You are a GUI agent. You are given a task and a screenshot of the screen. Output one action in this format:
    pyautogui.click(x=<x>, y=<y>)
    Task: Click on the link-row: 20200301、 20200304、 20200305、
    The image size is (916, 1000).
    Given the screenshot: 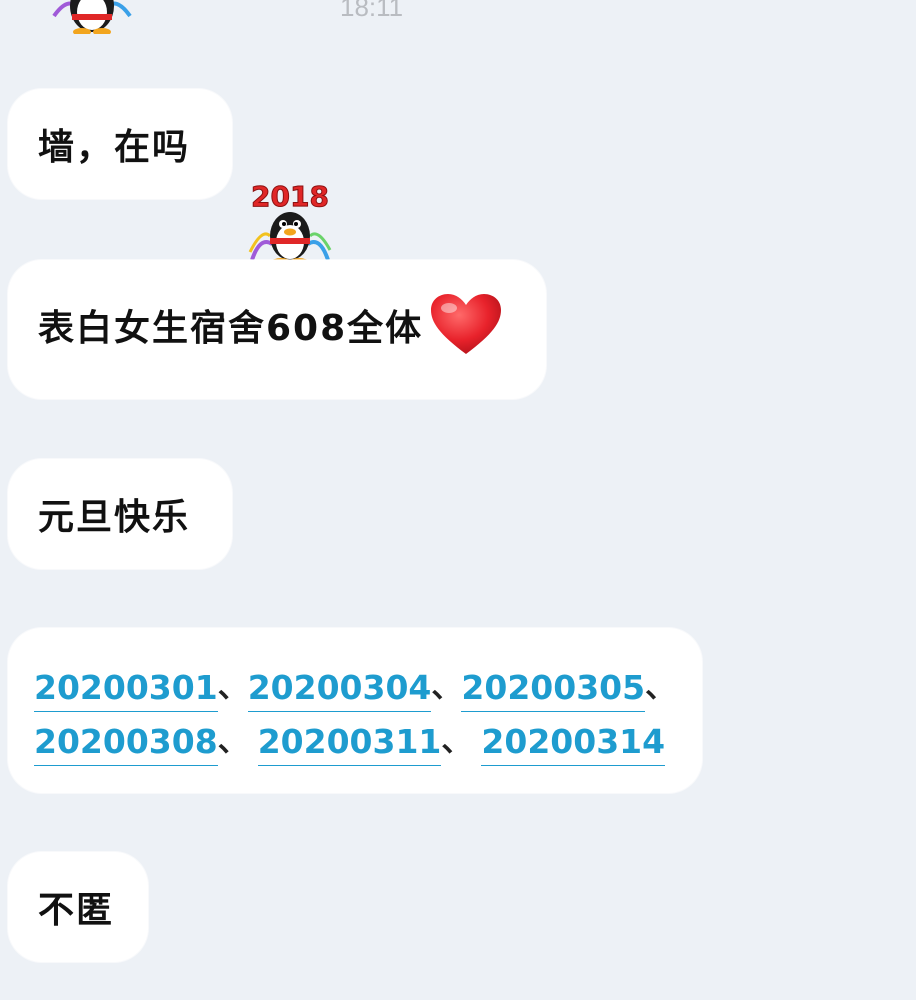 What is the action you would take?
    pyautogui.click(x=355, y=685)
    